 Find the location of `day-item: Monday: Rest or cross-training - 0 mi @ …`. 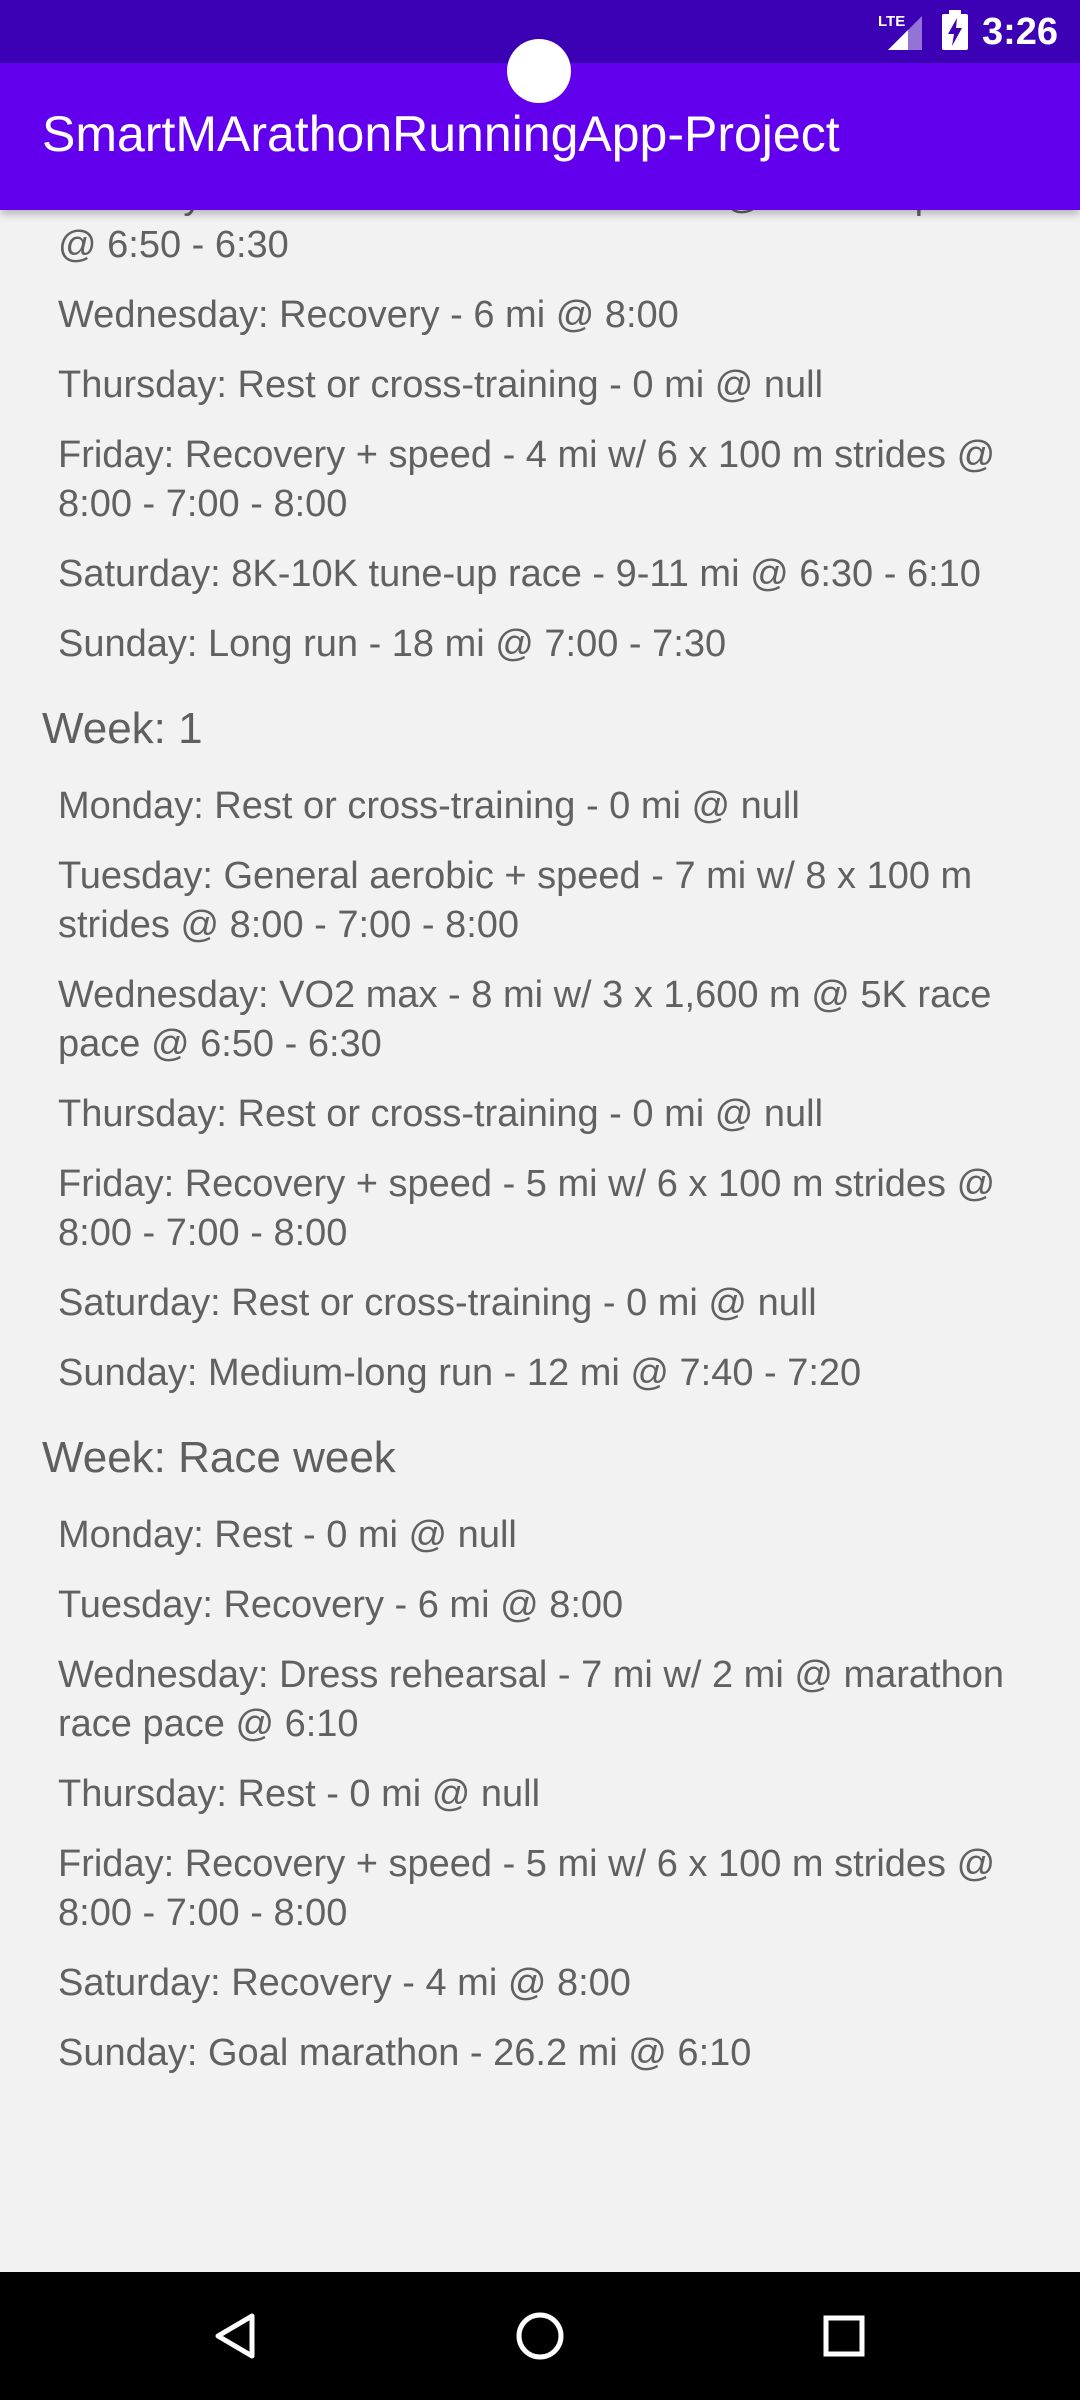

day-item: Monday: Rest or cross-training - 0 mi @ … is located at coordinates (429, 806).